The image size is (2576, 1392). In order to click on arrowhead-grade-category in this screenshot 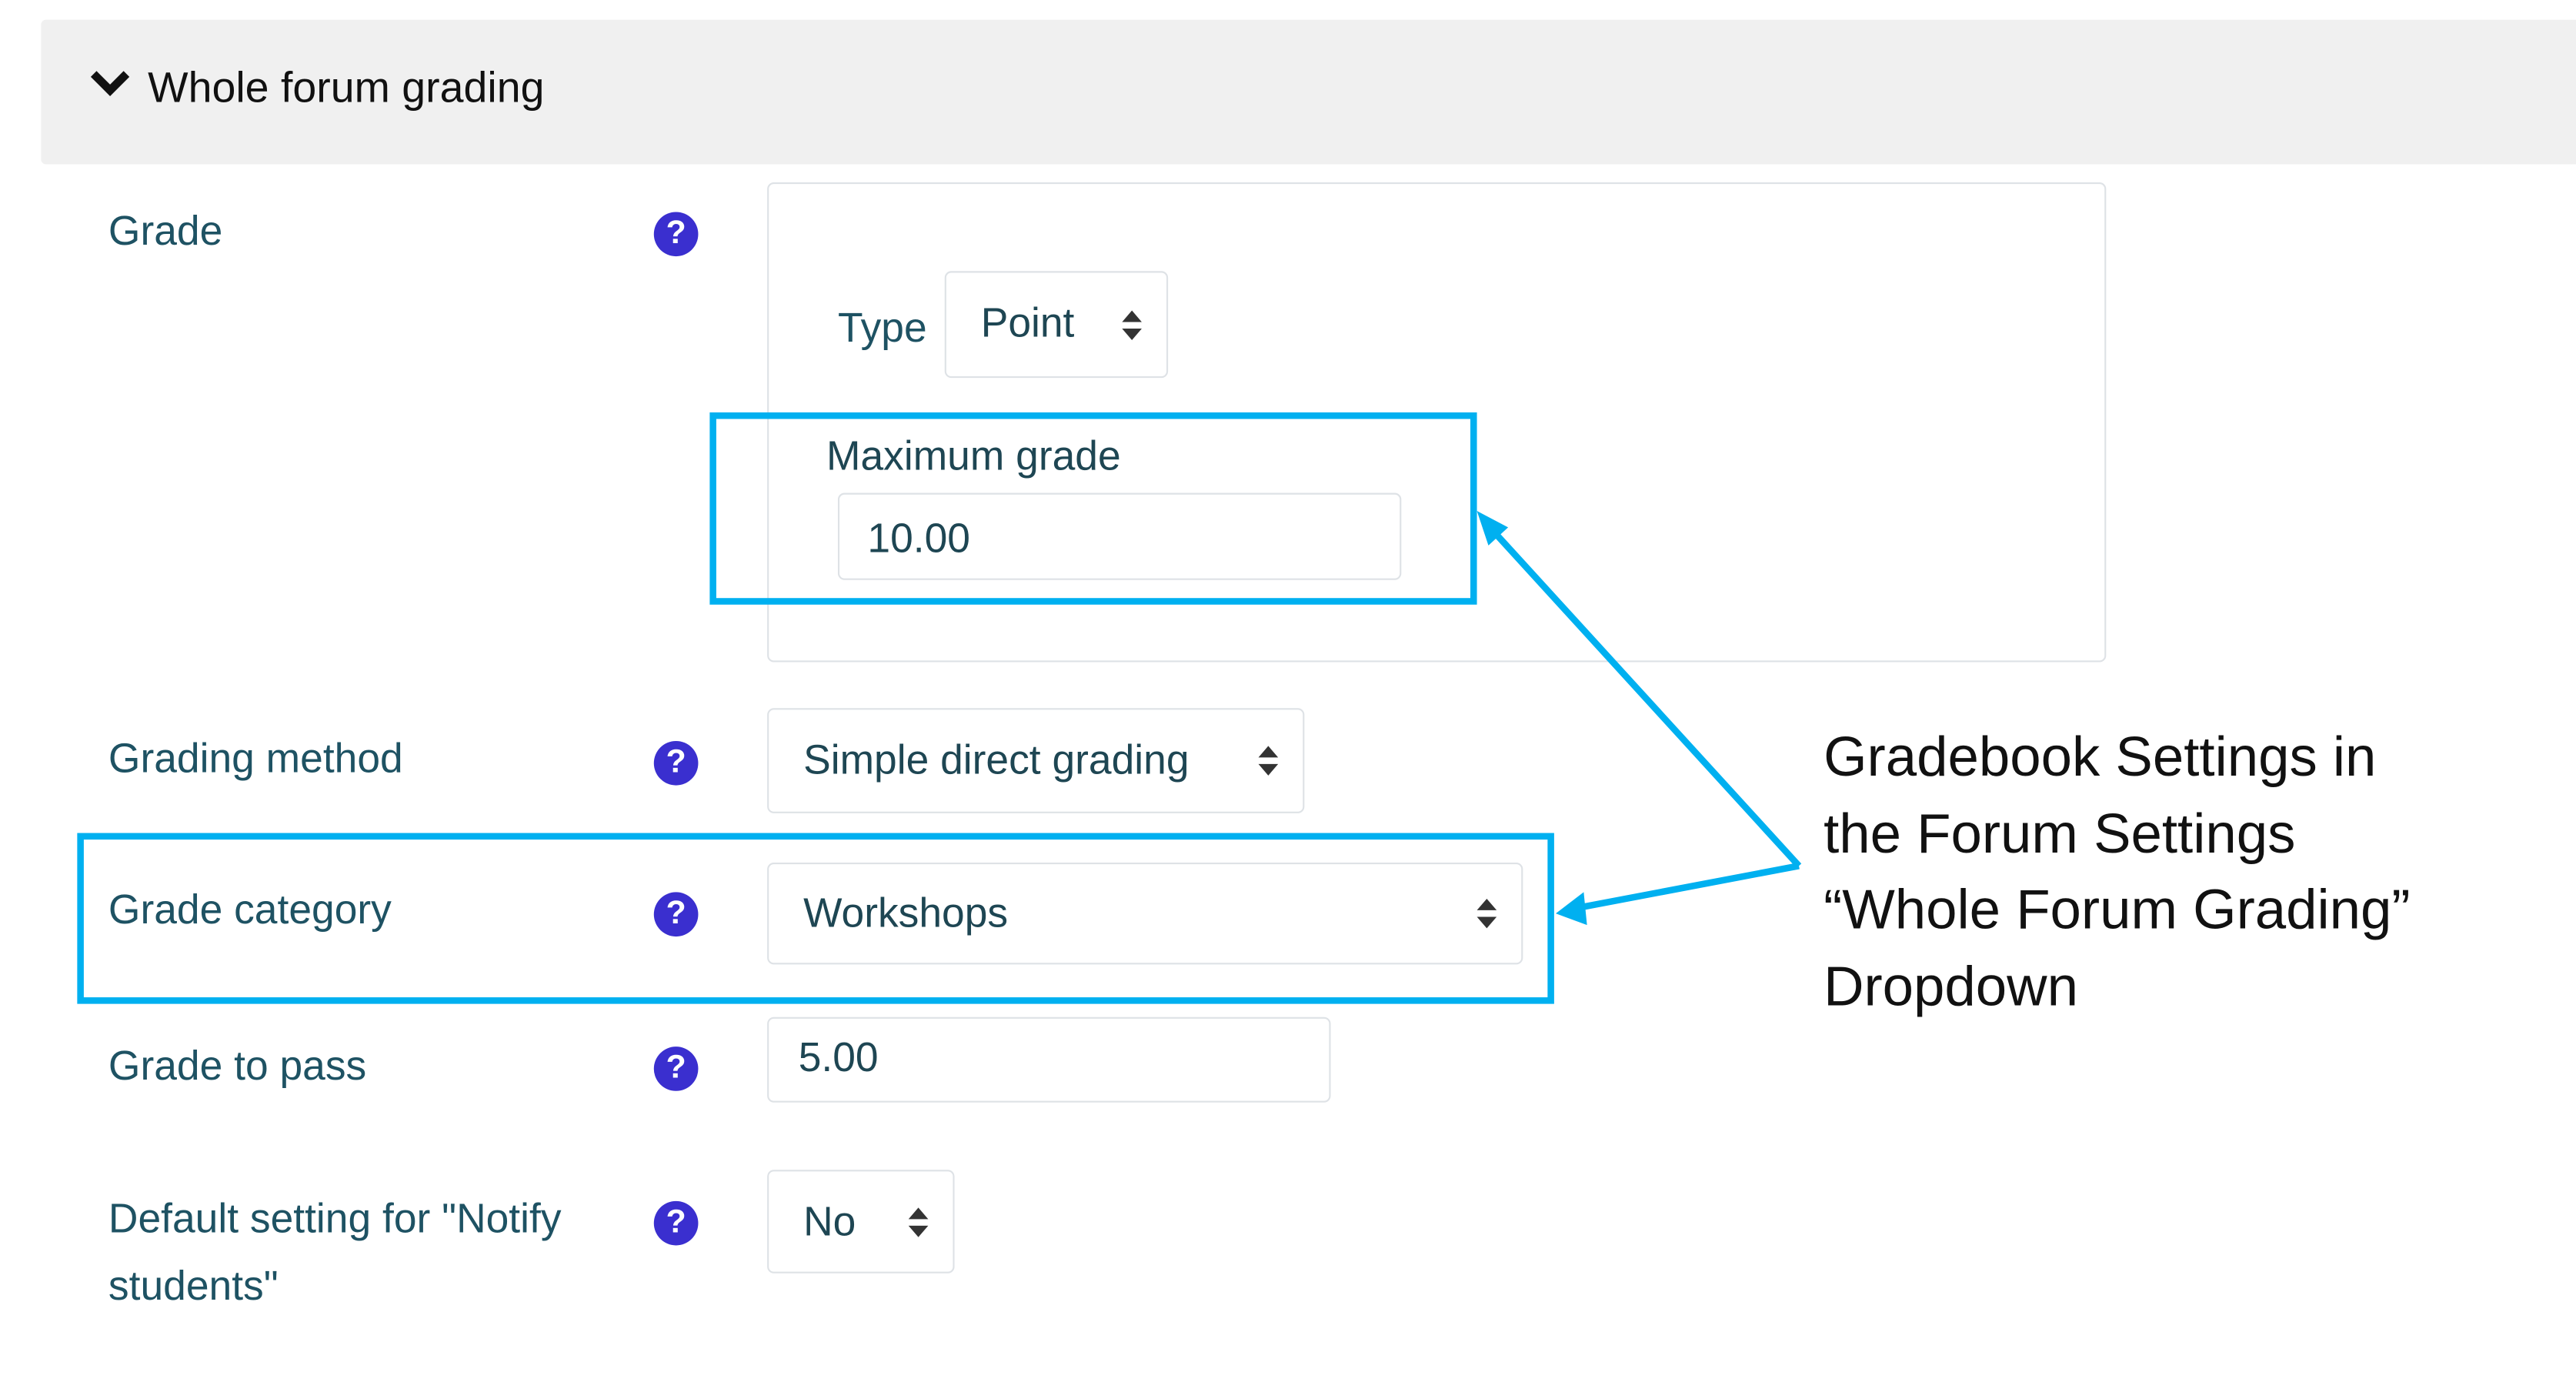, I will do `click(1571, 909)`.